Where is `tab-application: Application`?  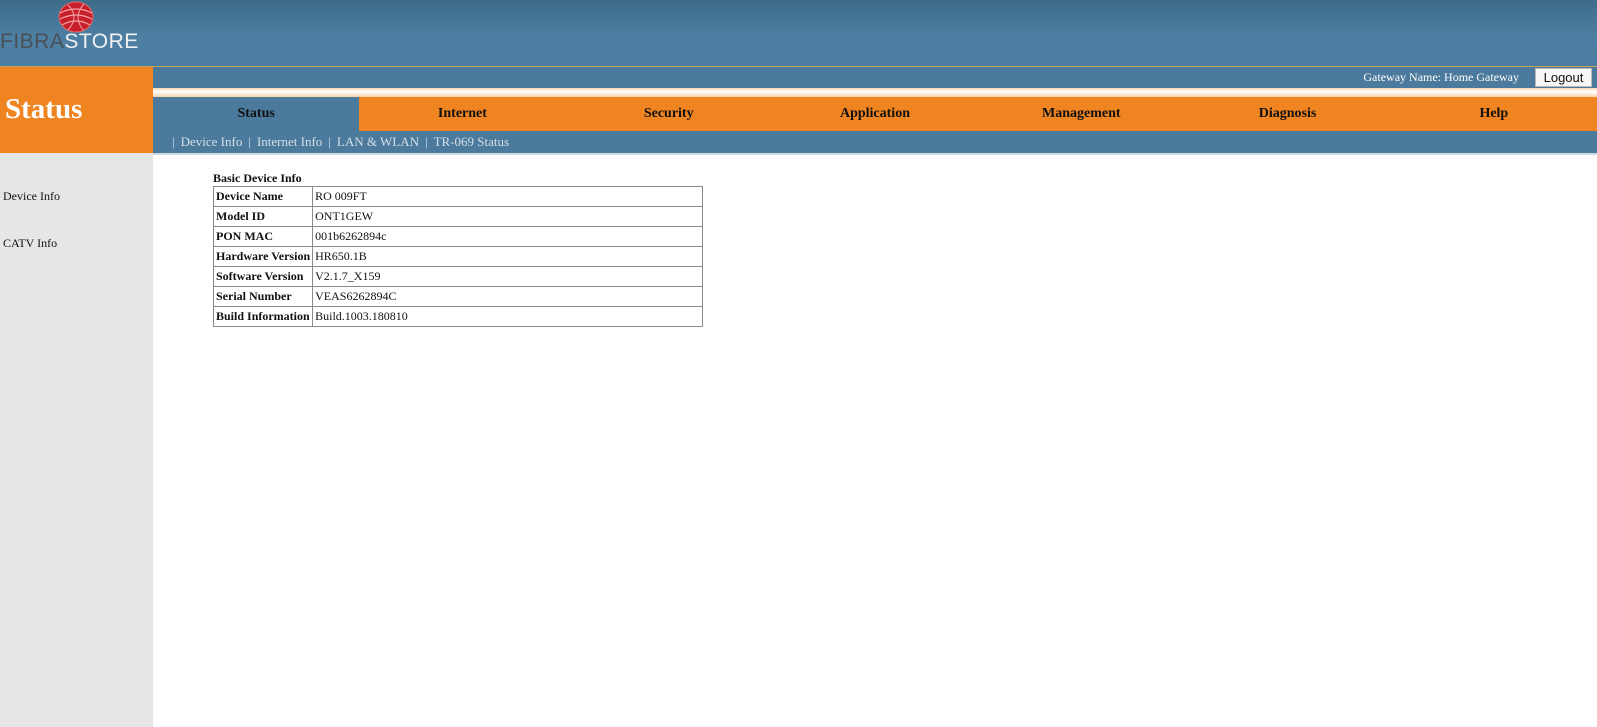 tab-application: Application is located at coordinates (875, 114).